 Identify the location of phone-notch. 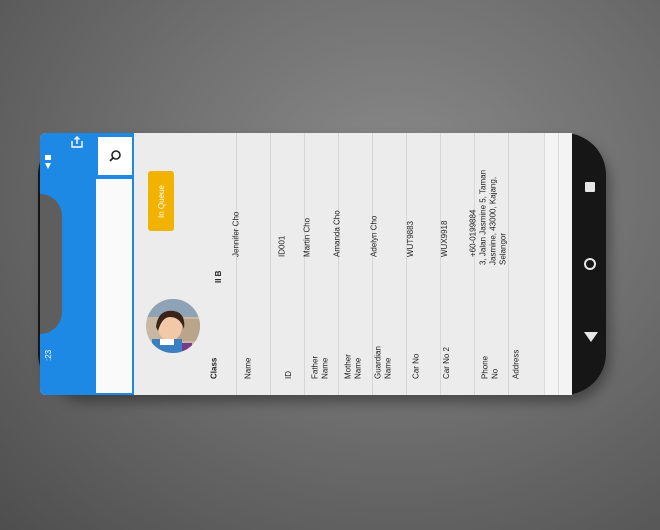
(51, 264).